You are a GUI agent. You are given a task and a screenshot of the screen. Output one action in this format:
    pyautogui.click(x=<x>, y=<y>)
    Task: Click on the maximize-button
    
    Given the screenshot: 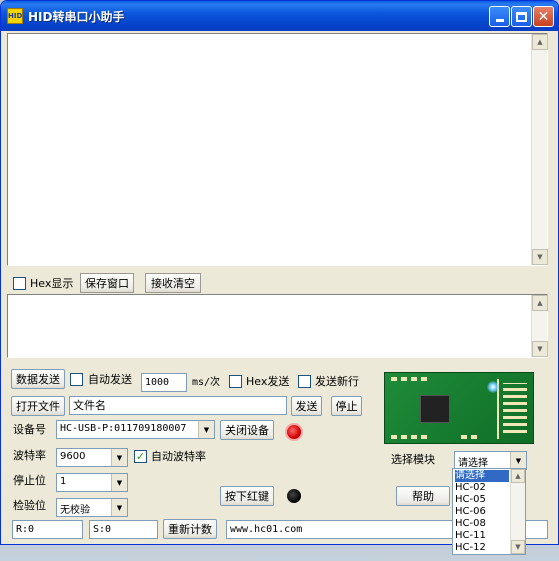 What is the action you would take?
    pyautogui.click(x=521, y=16)
    